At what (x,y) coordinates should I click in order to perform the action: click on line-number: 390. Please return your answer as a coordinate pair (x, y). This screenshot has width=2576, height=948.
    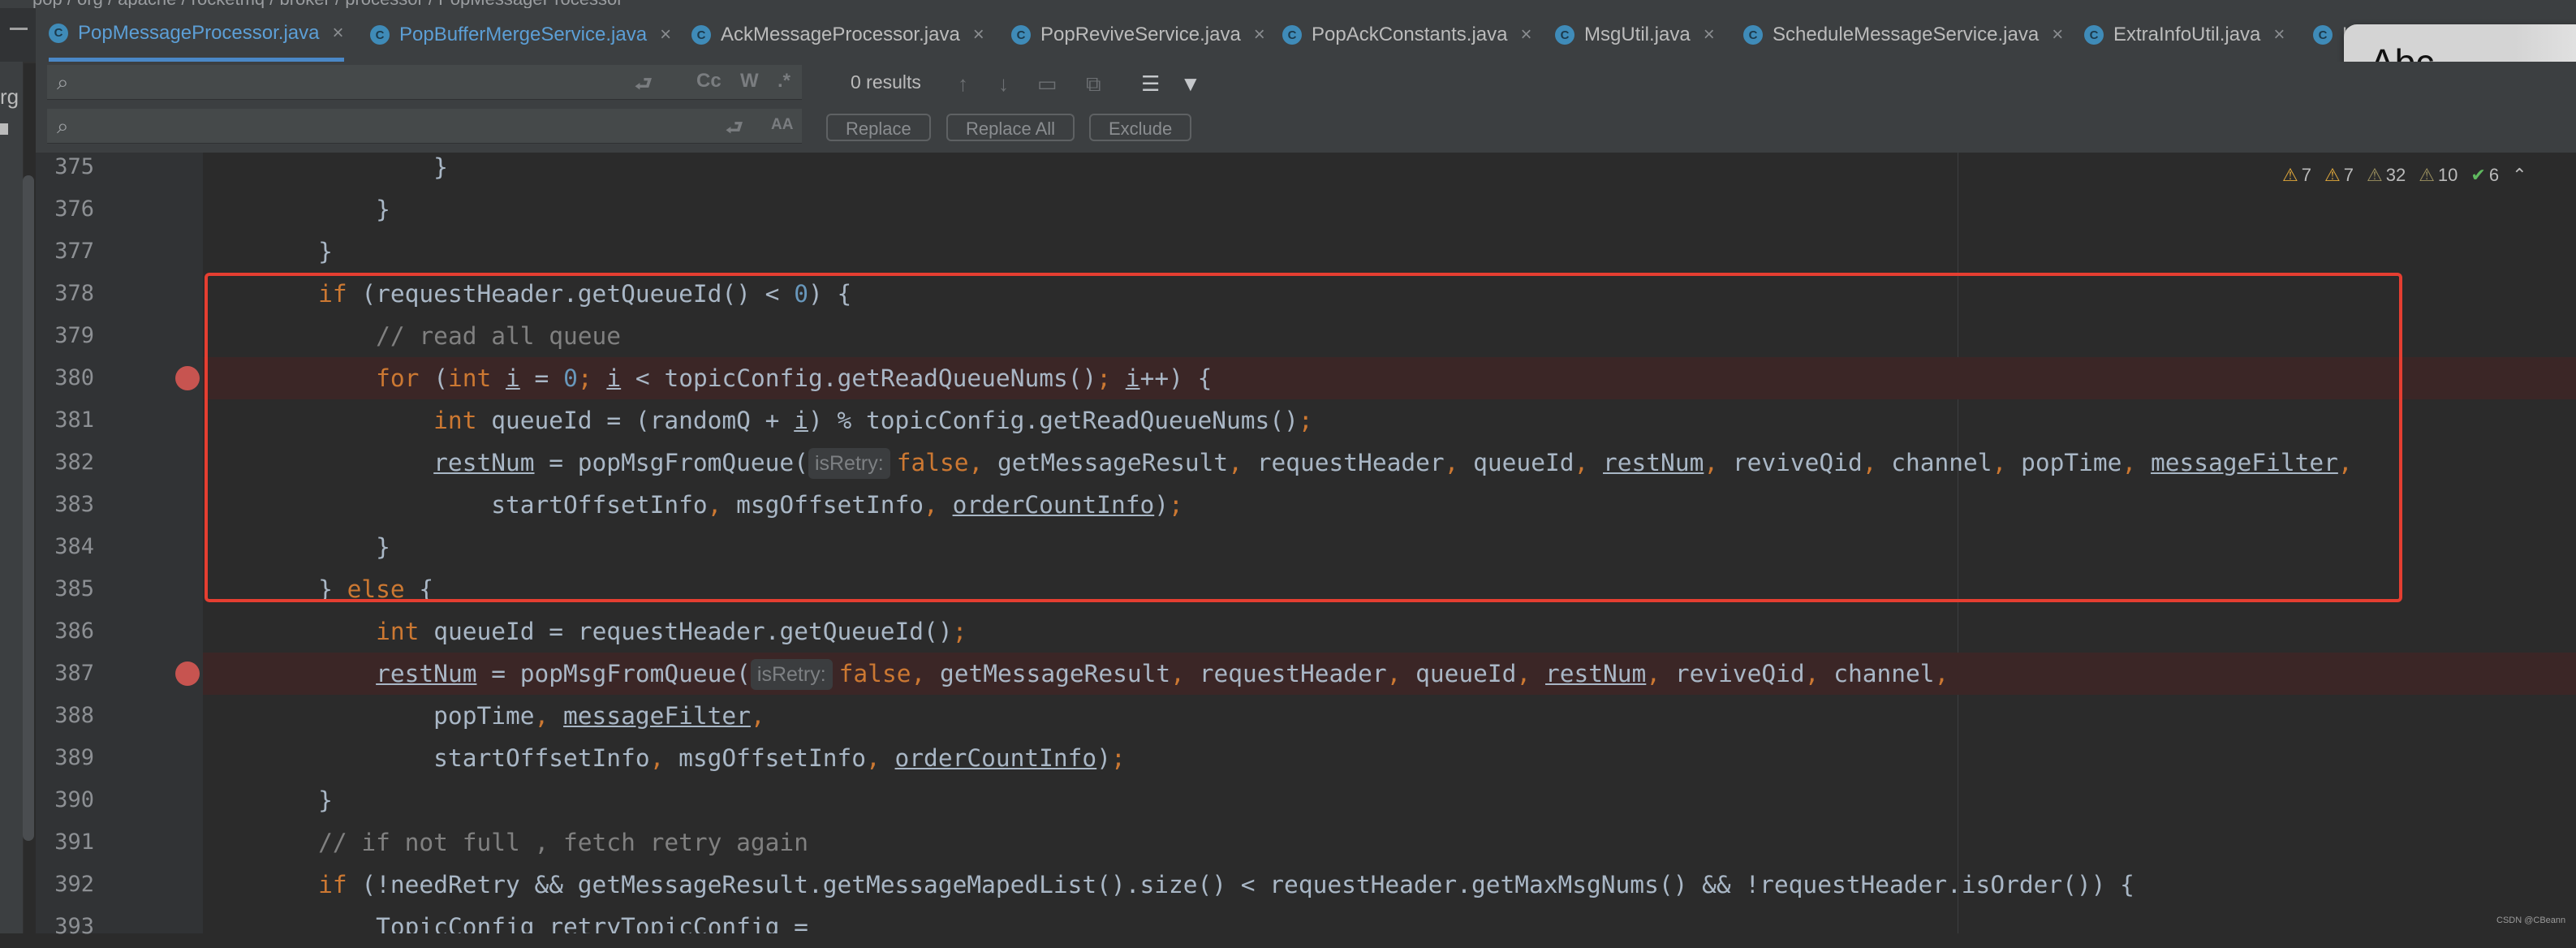
    Looking at the image, I should click on (74, 800).